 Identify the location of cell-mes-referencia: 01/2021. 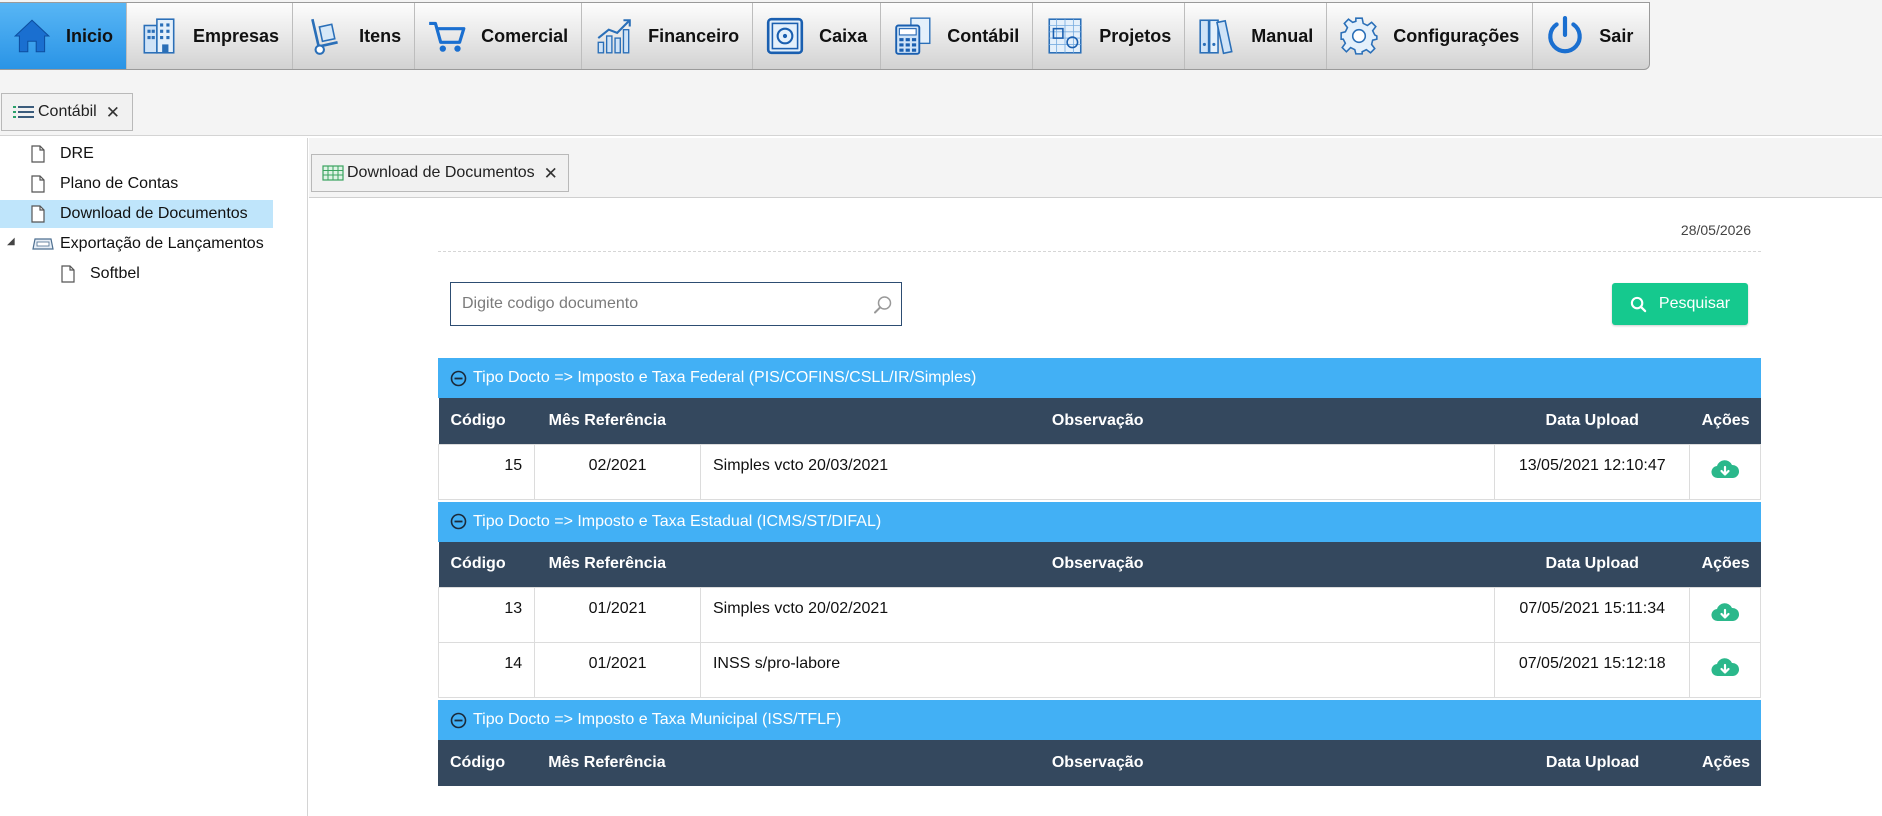
(617, 615).